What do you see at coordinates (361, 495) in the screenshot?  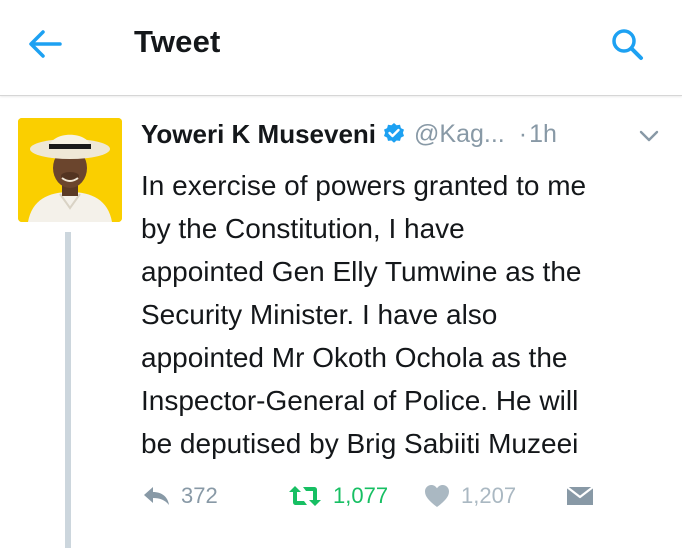 I see `retweet-count: 1,077` at bounding box center [361, 495].